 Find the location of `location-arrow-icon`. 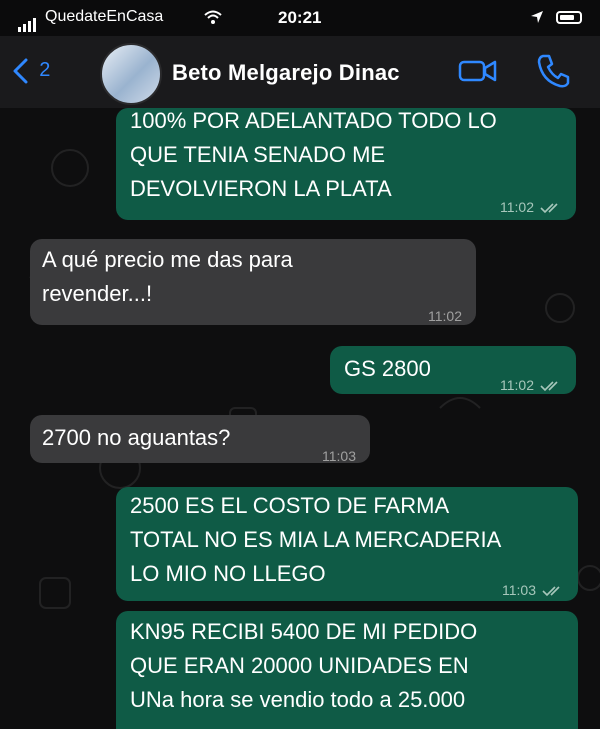

location-arrow-icon is located at coordinates (537, 19).